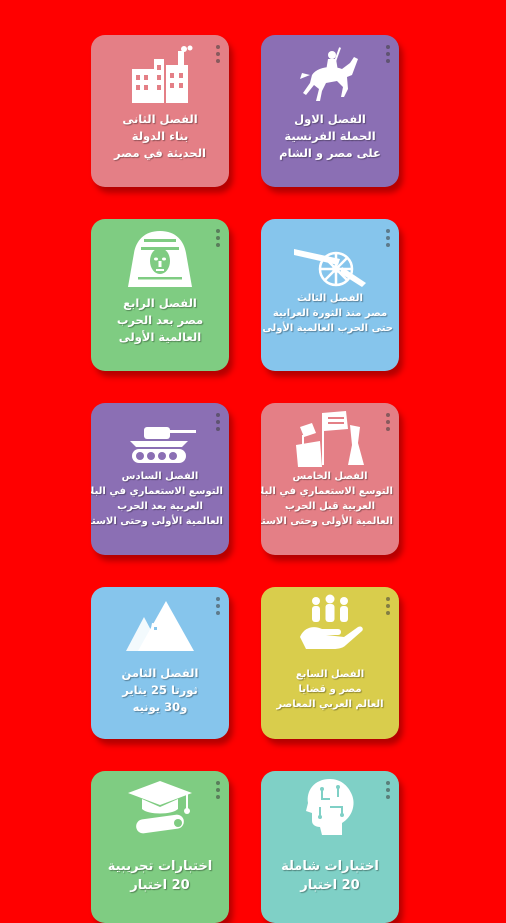 Image resolution: width=506 pixels, height=923 pixels. Describe the element at coordinates (330, 808) in the screenshot. I see `brain-circuit-icon` at that location.